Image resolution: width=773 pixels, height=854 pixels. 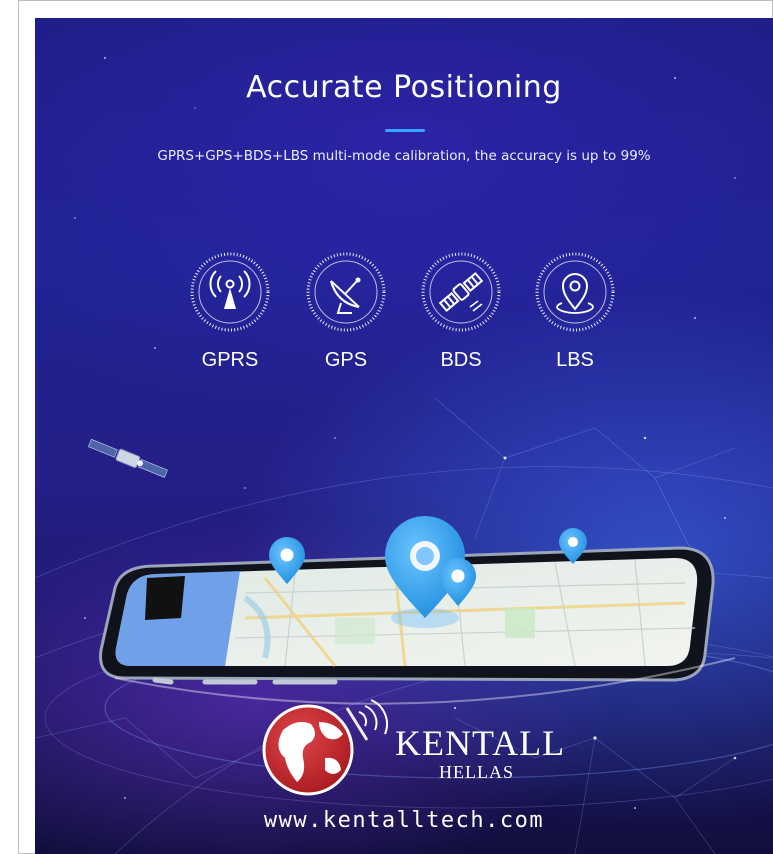 What do you see at coordinates (480, 743) in the screenshot?
I see `brand-name: KENTALL` at bounding box center [480, 743].